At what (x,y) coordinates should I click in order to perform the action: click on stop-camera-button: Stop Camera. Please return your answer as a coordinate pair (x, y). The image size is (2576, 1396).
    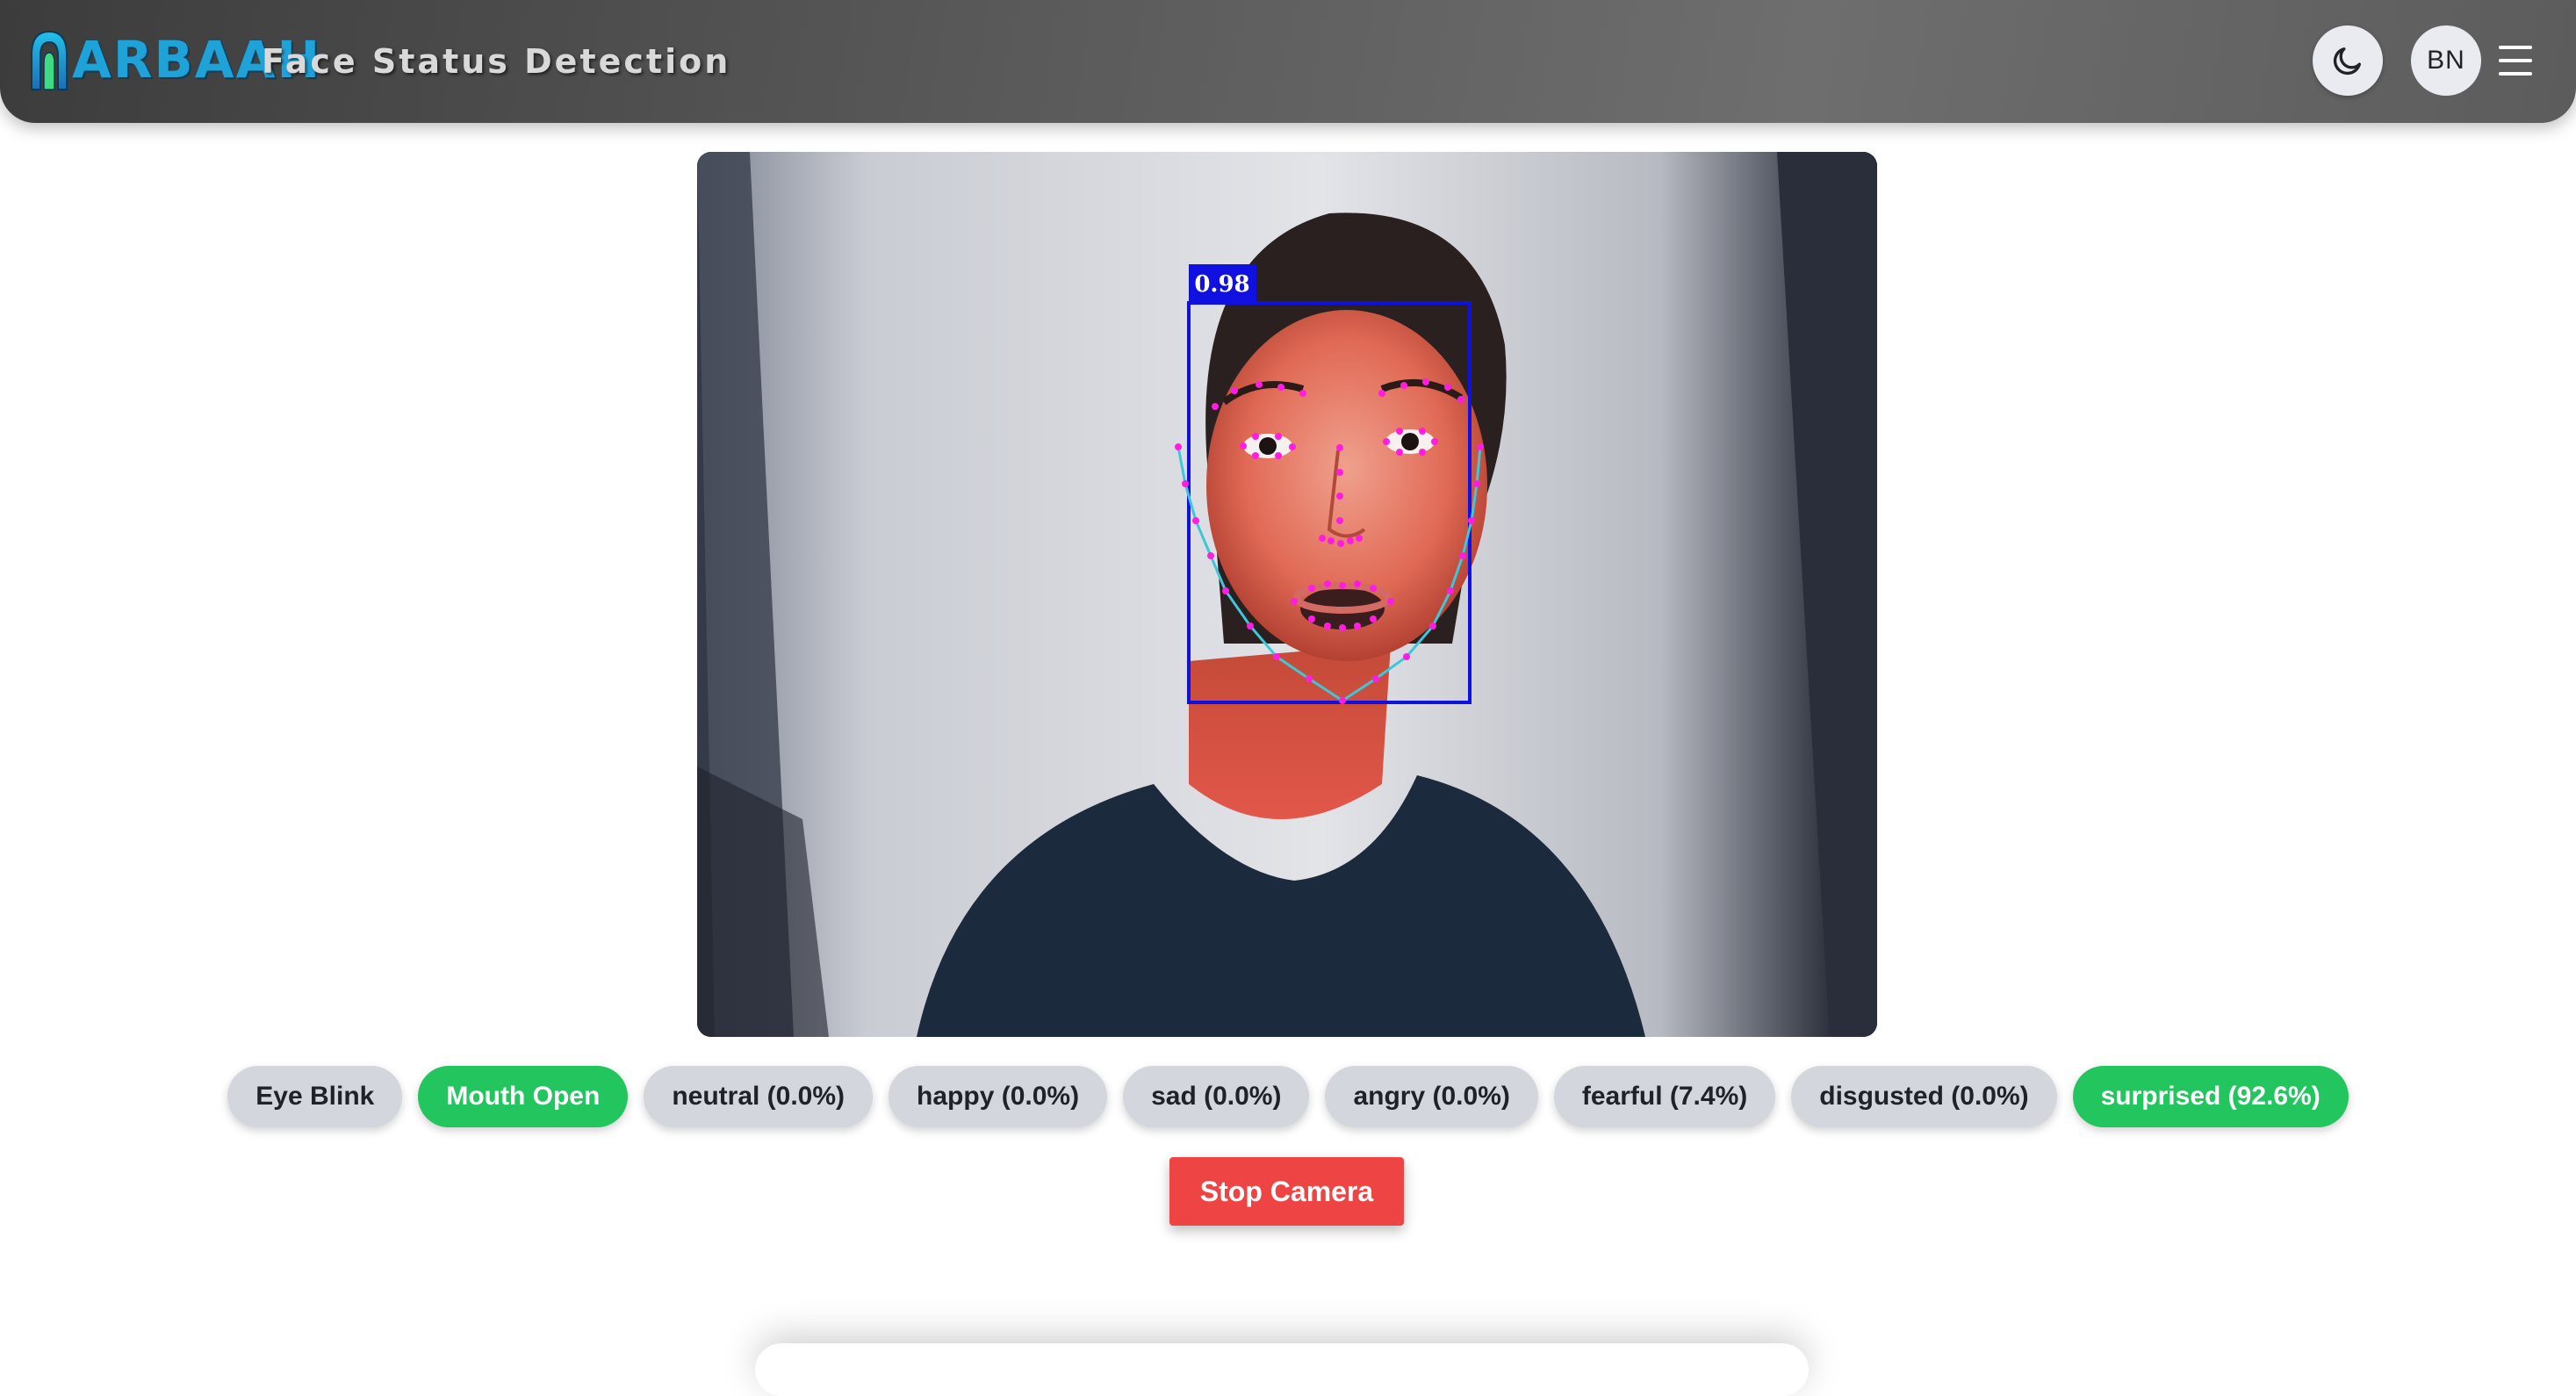
    Looking at the image, I should click on (1286, 1192).